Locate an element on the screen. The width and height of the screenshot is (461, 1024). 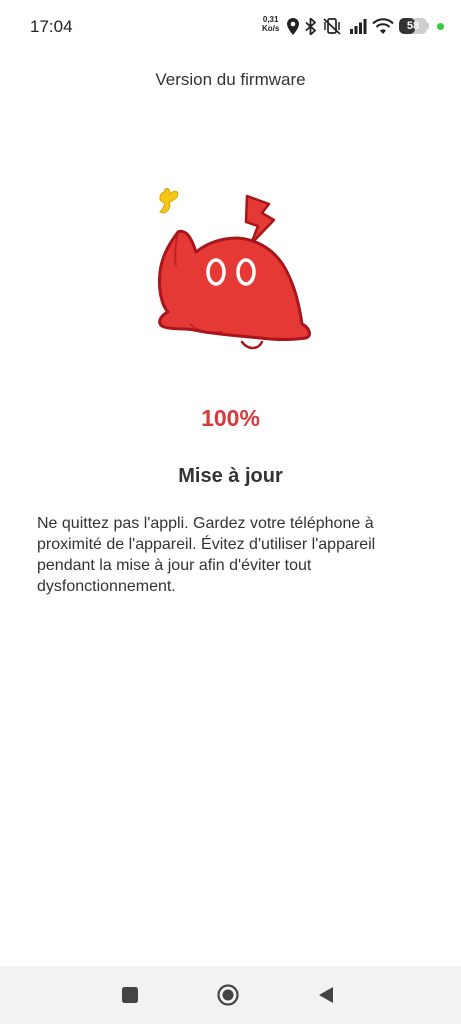
green-dot-indicator is located at coordinates (440, 26).